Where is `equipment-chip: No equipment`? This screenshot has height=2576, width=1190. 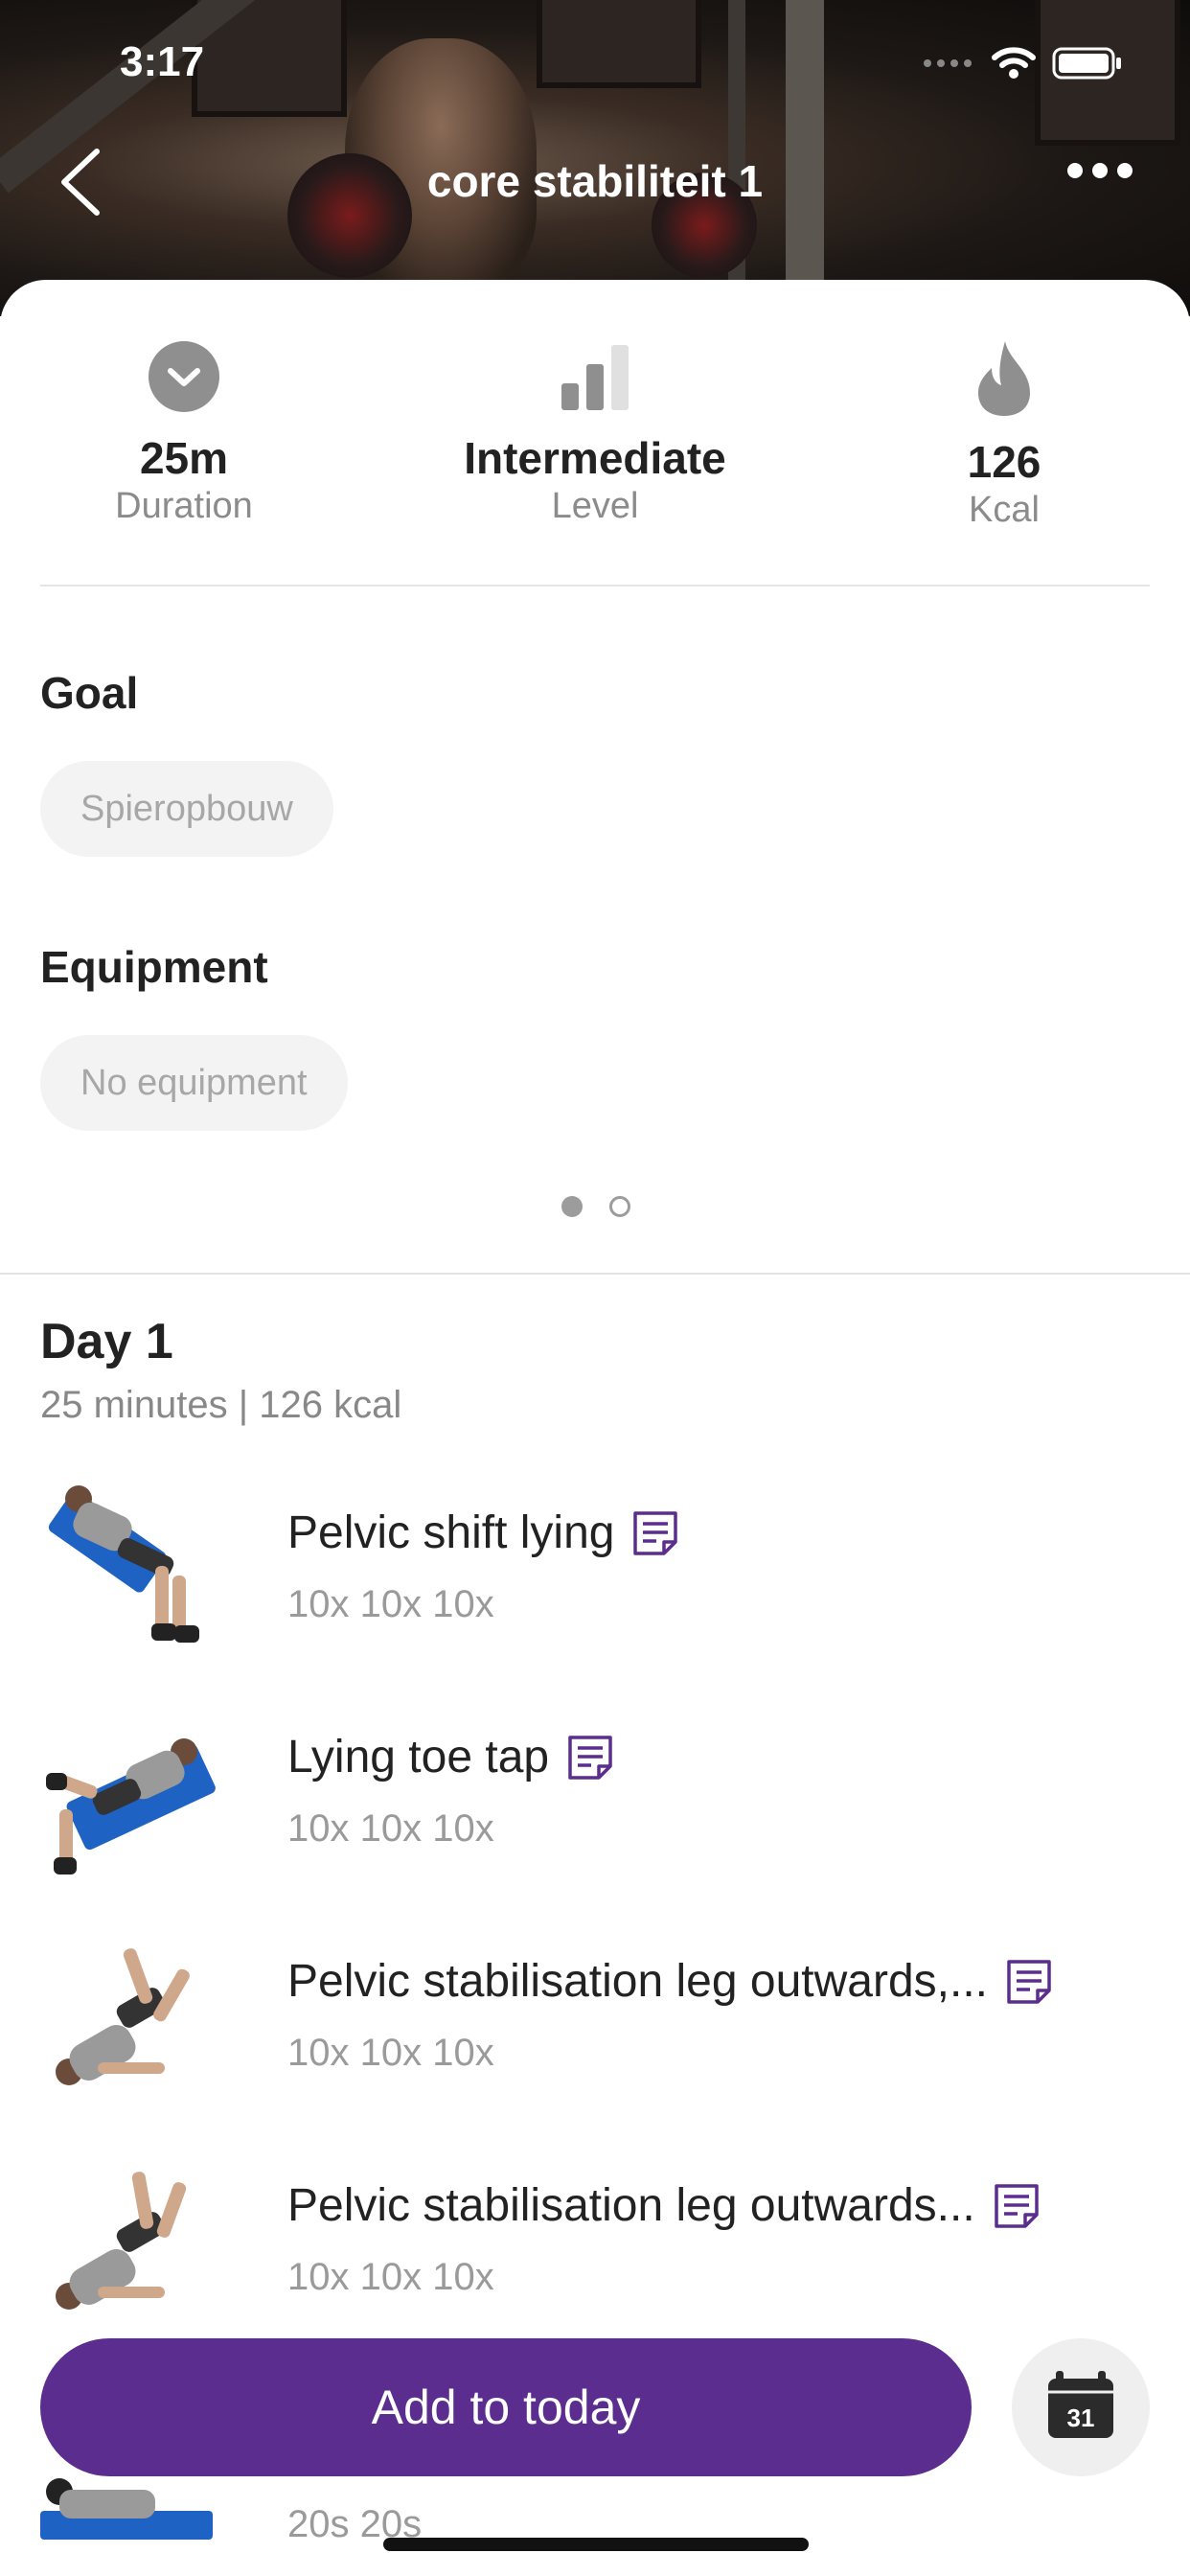 equipment-chip: No equipment is located at coordinates (194, 1083).